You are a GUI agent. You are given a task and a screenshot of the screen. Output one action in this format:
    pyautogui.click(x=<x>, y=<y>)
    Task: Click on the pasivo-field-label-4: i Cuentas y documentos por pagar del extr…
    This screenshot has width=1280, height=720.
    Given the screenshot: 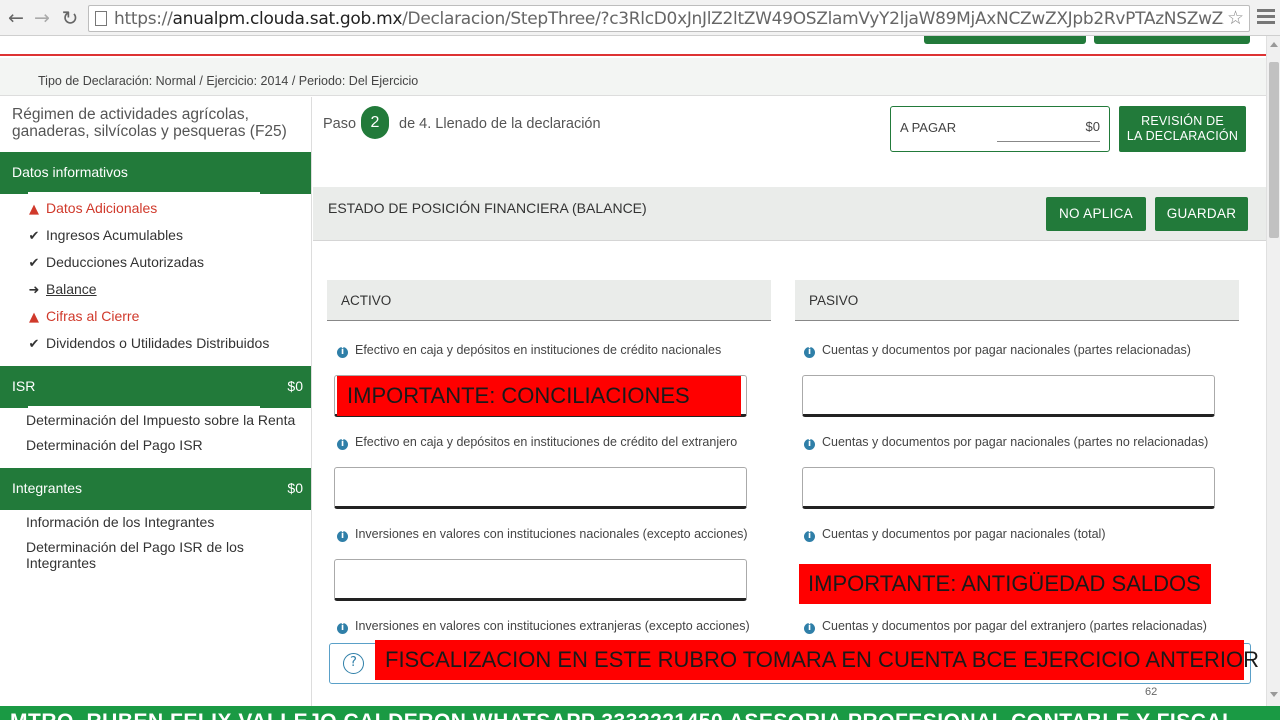 What is the action you would take?
    pyautogui.click(x=1005, y=626)
    